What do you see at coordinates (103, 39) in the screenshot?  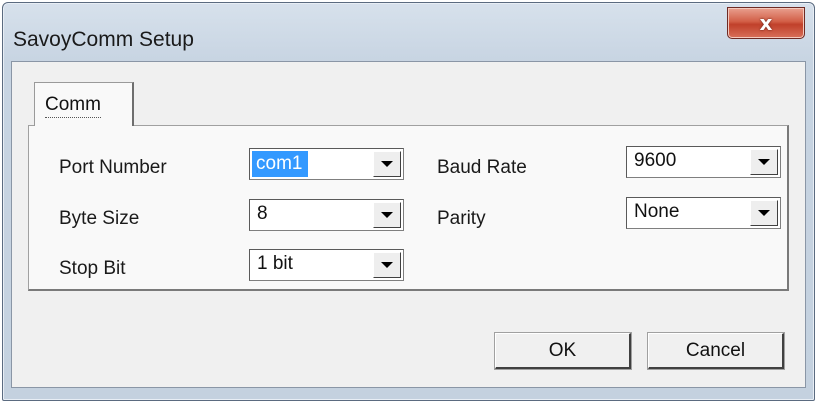 I see `window-title: SavoyComm Setup` at bounding box center [103, 39].